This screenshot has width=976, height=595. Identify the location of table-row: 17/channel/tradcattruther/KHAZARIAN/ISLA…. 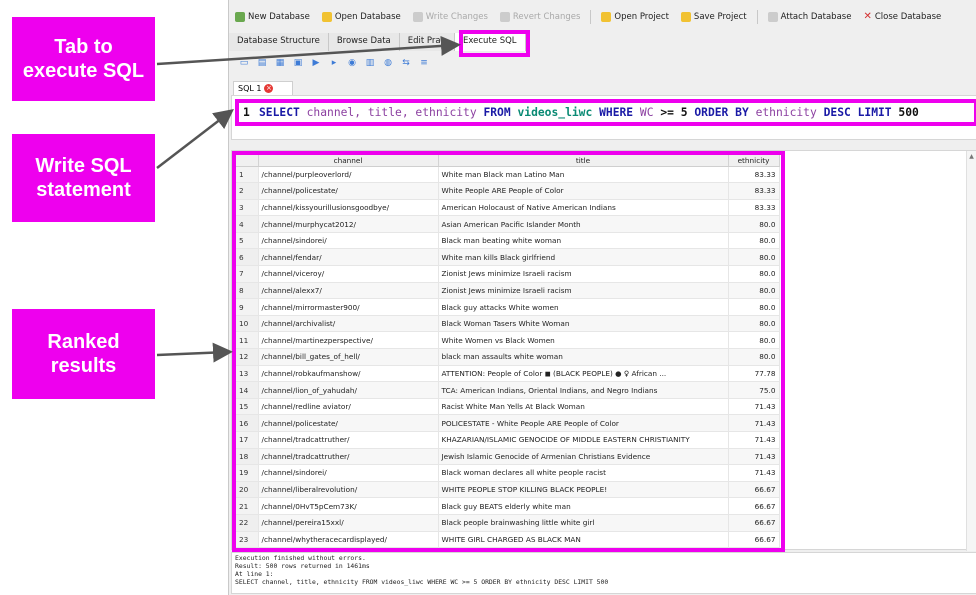
(508, 440).